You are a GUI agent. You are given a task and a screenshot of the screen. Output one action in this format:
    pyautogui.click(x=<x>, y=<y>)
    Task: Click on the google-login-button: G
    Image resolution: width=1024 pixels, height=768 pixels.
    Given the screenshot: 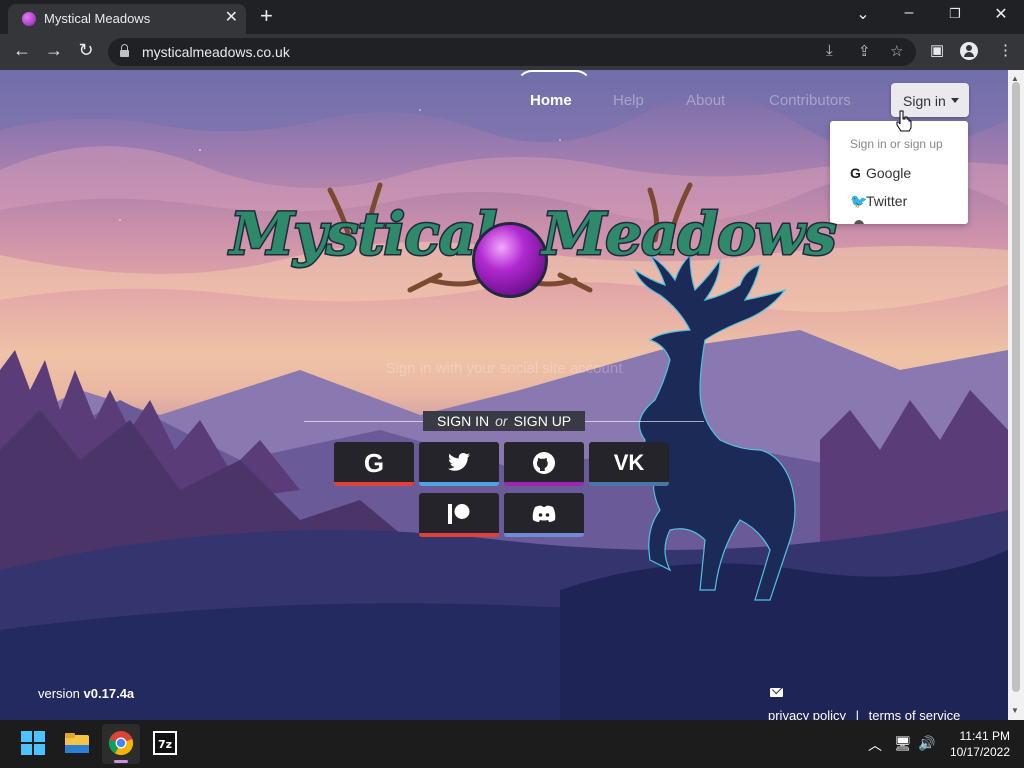 What is the action you would take?
    pyautogui.click(x=374, y=464)
    